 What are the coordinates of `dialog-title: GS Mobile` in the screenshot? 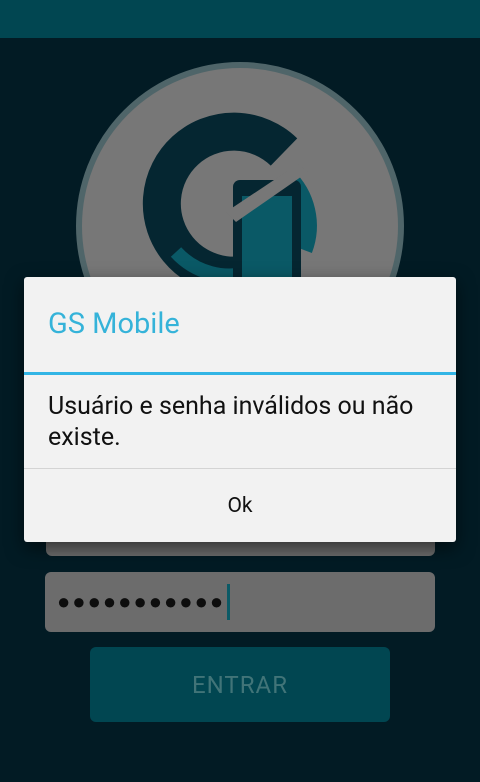 It's located at (114, 324).